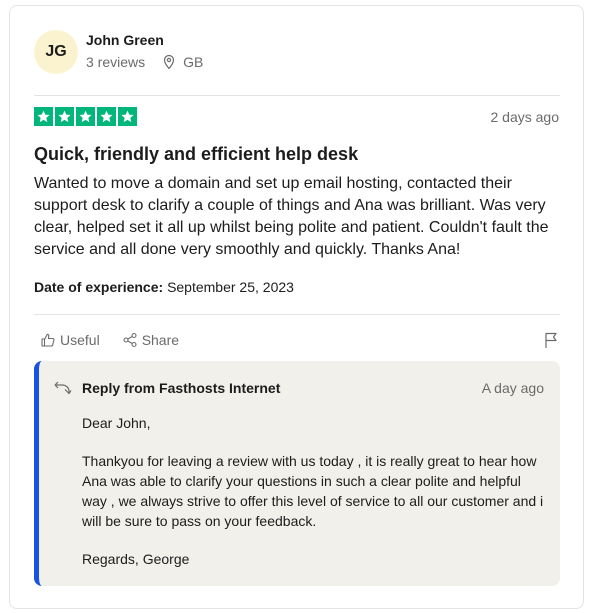 The image size is (593, 613). What do you see at coordinates (230, 287) in the screenshot?
I see `experience-date: September 25, 2023` at bounding box center [230, 287].